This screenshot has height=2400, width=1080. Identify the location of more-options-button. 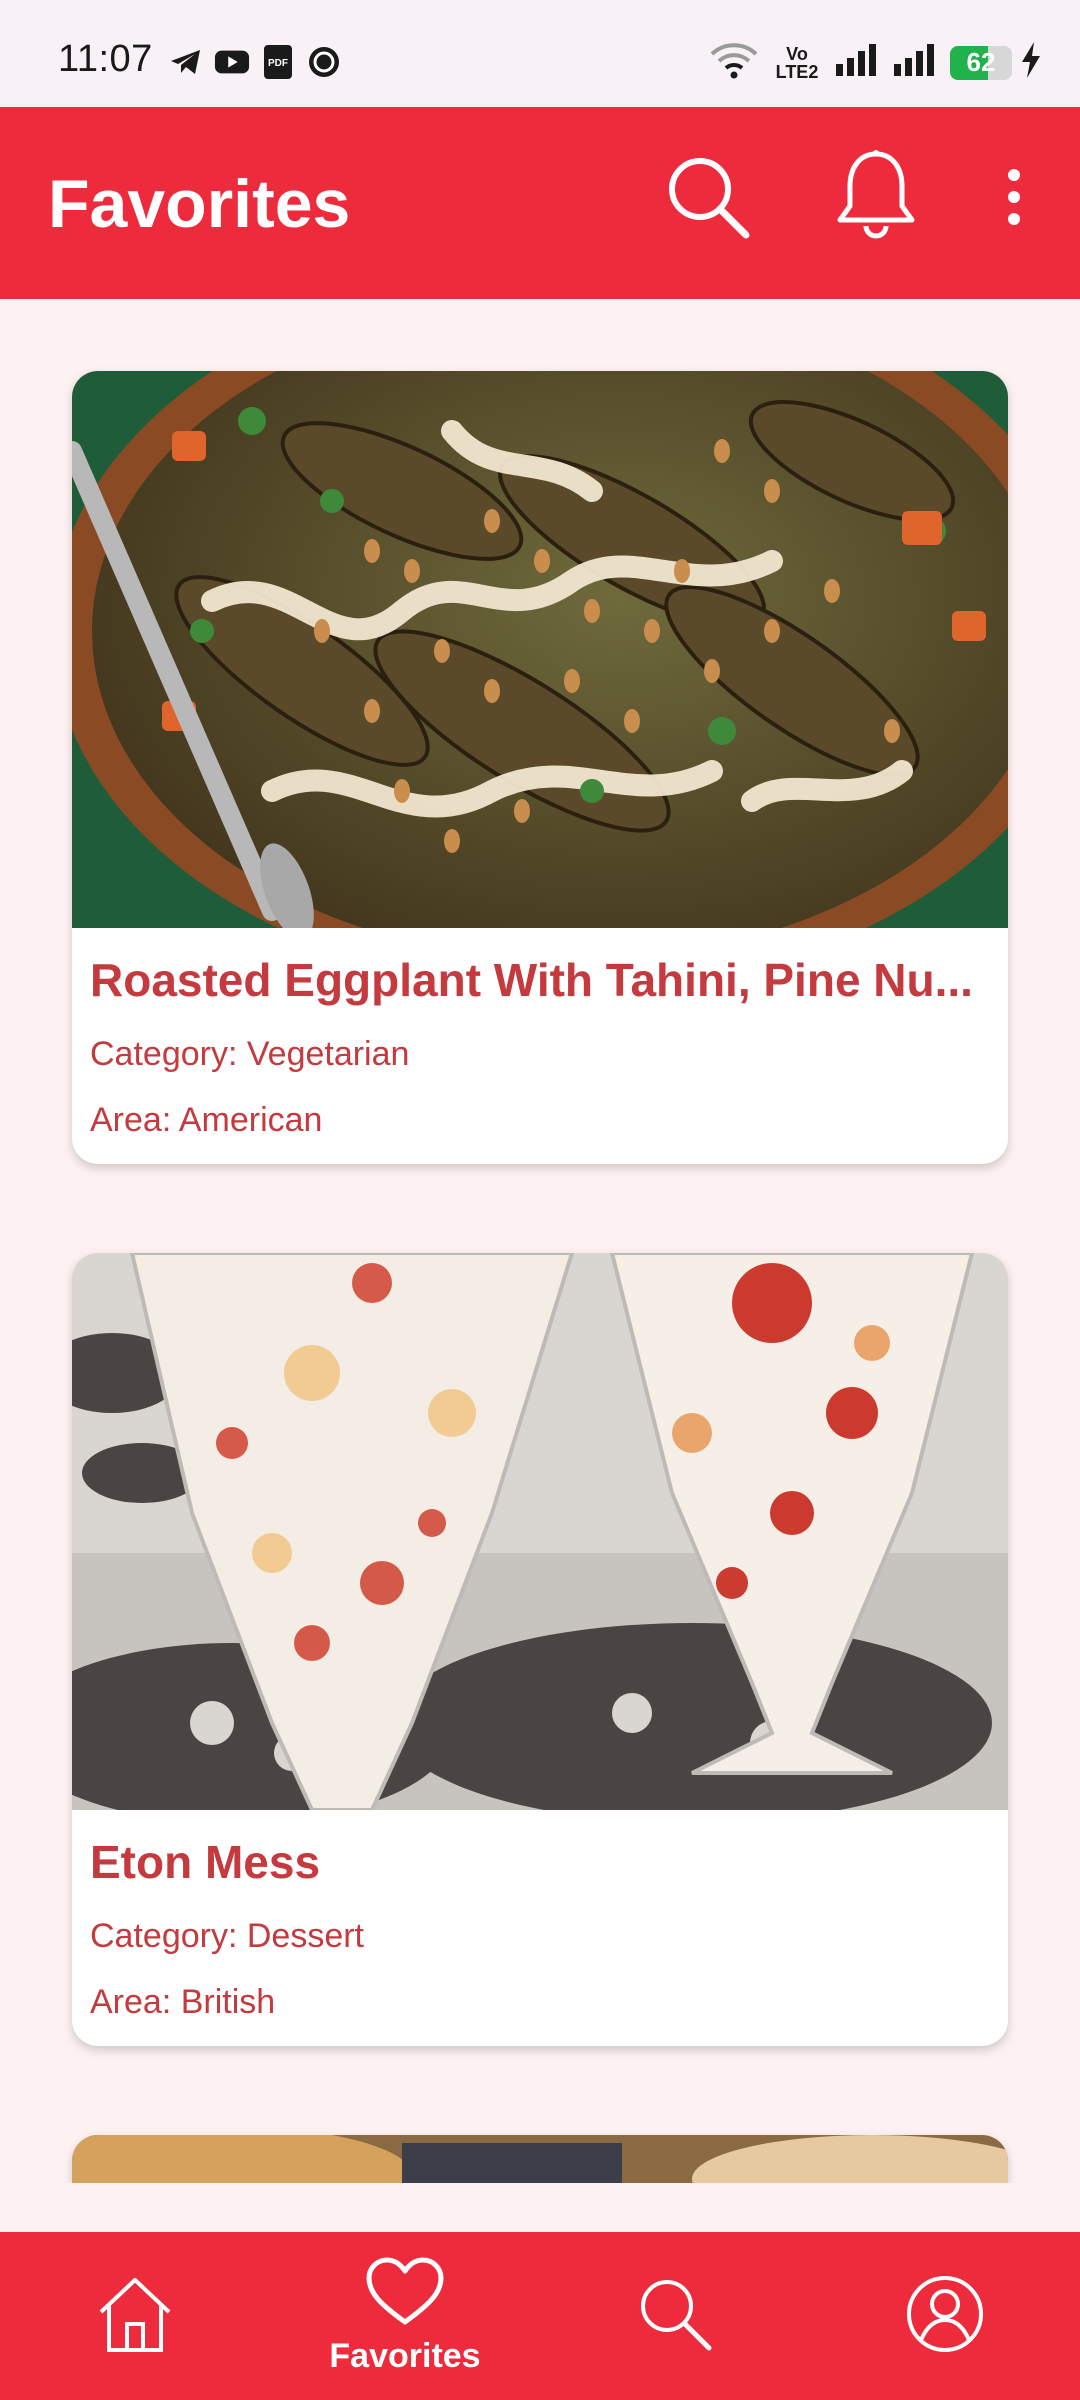
(1014, 199).